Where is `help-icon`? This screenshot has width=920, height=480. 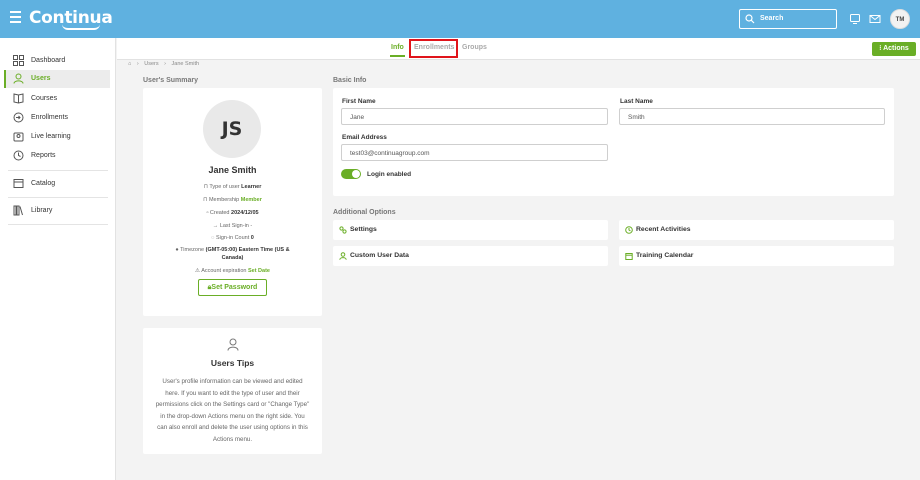 help-icon is located at coordinates (855, 19).